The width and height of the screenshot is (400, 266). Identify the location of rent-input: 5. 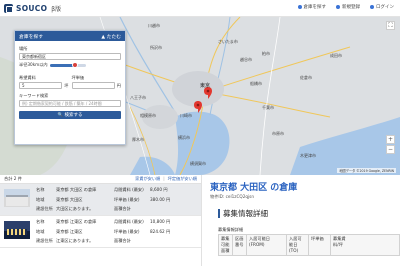
(41, 85).